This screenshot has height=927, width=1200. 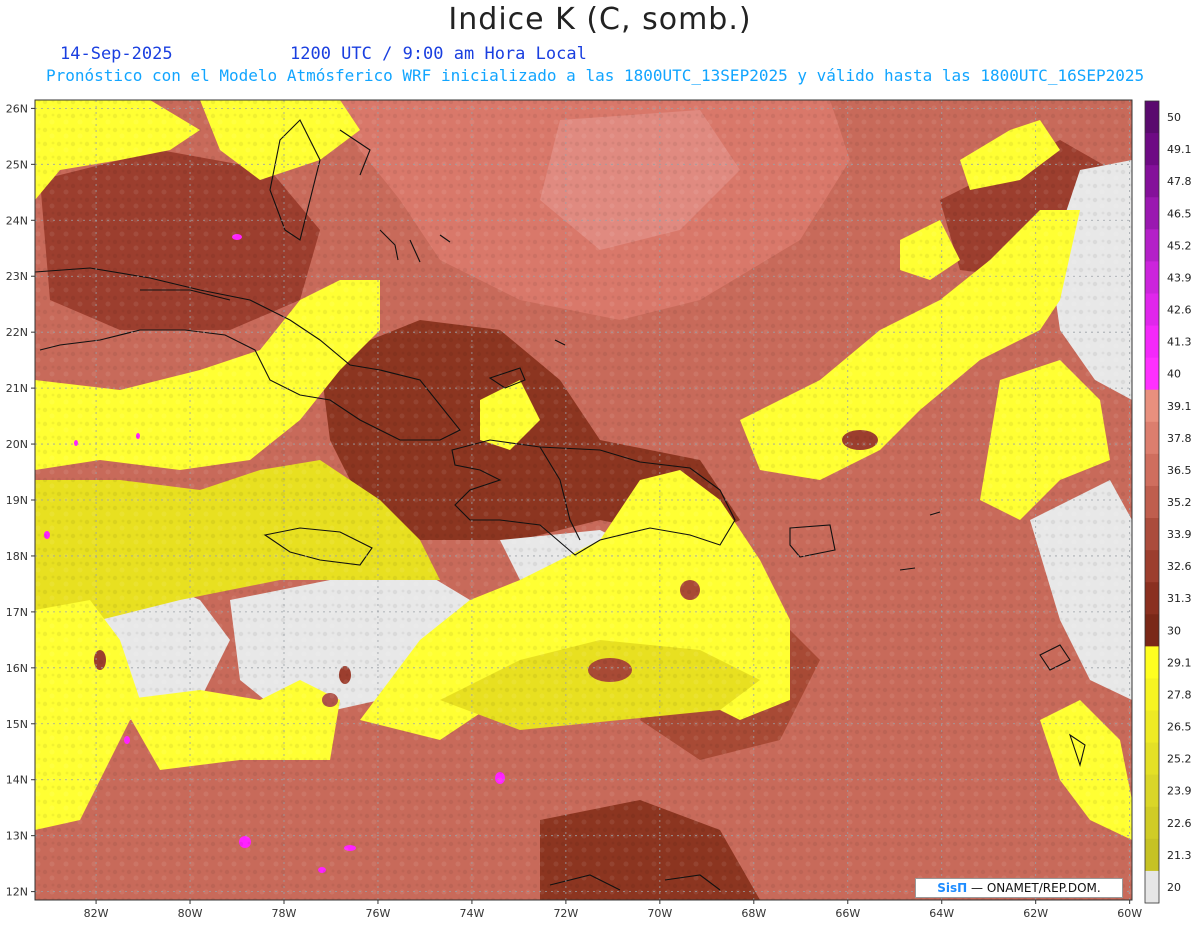 What do you see at coordinates (17, 276) in the screenshot?
I see `lat-label: 23N` at bounding box center [17, 276].